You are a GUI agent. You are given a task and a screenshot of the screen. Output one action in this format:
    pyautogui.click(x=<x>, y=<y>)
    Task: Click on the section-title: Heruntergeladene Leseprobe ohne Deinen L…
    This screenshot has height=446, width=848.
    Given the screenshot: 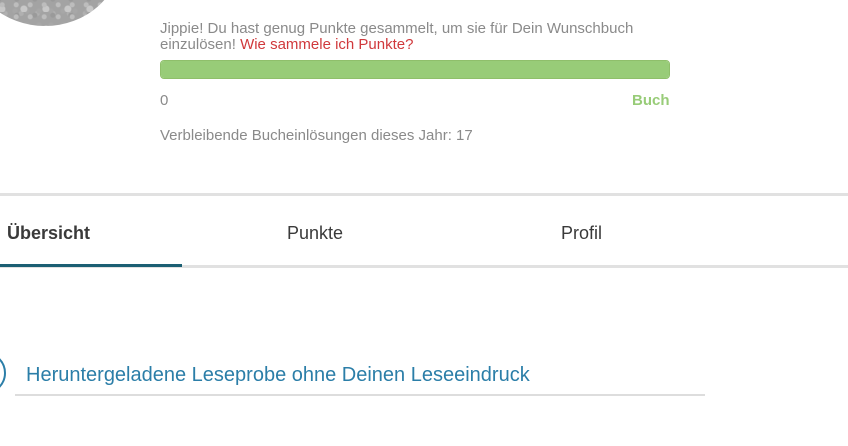 What is the action you would take?
    pyautogui.click(x=278, y=375)
    